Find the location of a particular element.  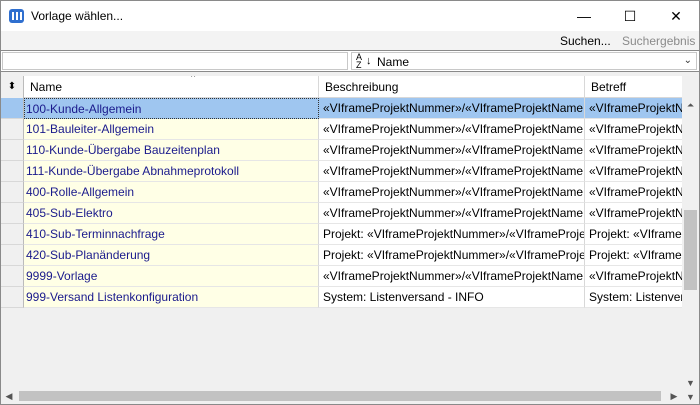

cell-name: 110-Kunde-Übergabe Bauzeitenplan is located at coordinates (171, 150).